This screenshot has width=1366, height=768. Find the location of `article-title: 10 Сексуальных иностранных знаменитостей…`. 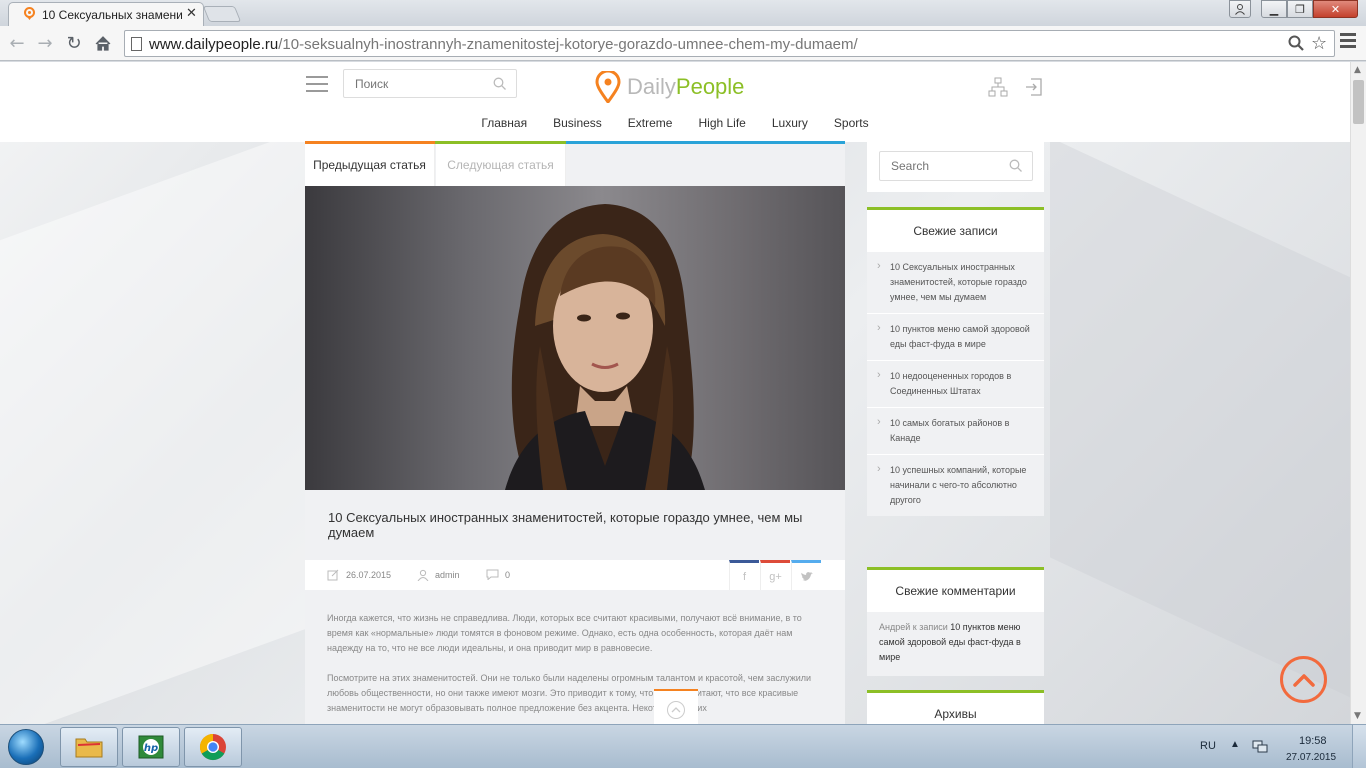

article-title: 10 Сексуальных иностранных знаменитостей… is located at coordinates (565, 525).